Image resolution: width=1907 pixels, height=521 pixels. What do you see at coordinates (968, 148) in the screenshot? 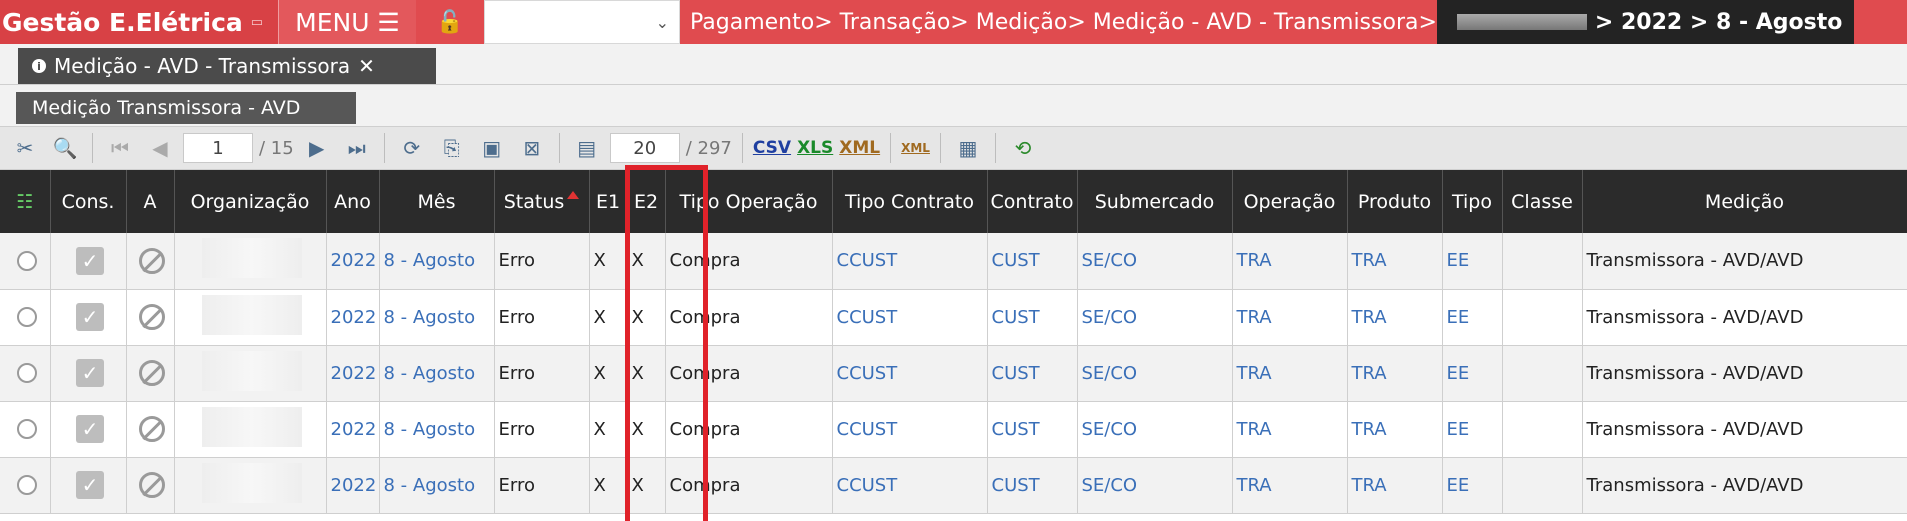
I see `layout-icon: ▦` at bounding box center [968, 148].